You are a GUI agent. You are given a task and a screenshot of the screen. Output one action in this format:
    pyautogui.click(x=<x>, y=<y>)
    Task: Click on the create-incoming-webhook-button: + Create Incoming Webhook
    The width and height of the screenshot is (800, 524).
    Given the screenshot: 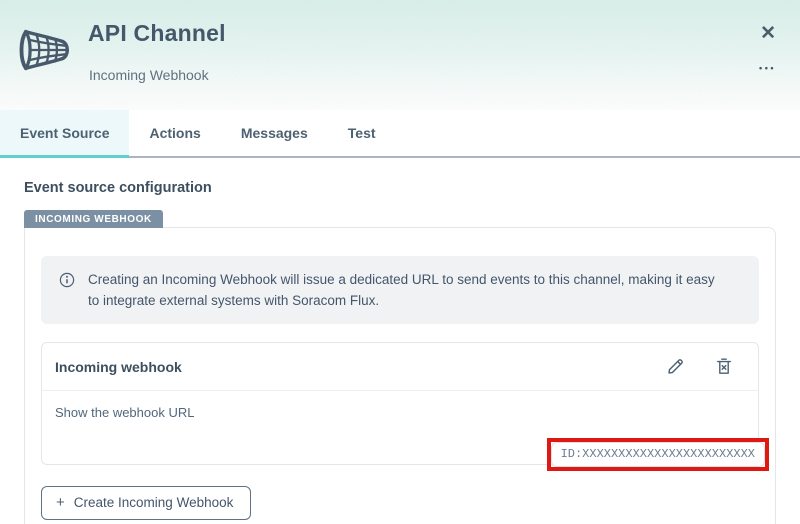 What is the action you would take?
    pyautogui.click(x=146, y=503)
    